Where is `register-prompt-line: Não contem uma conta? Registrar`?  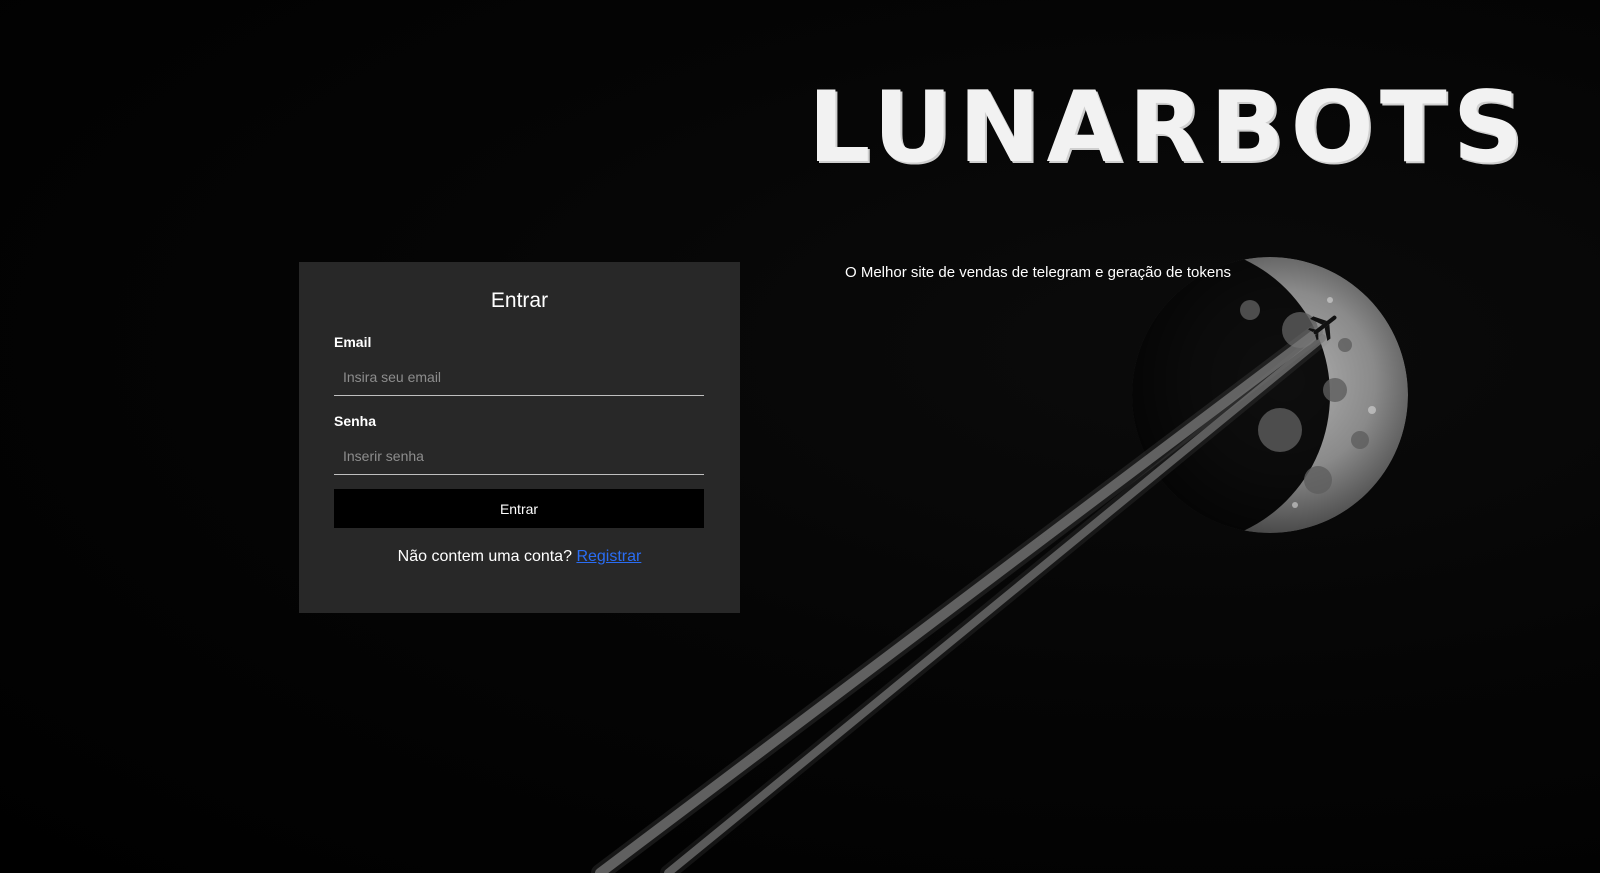 register-prompt-line: Não contem uma conta? Registrar is located at coordinates (519, 557).